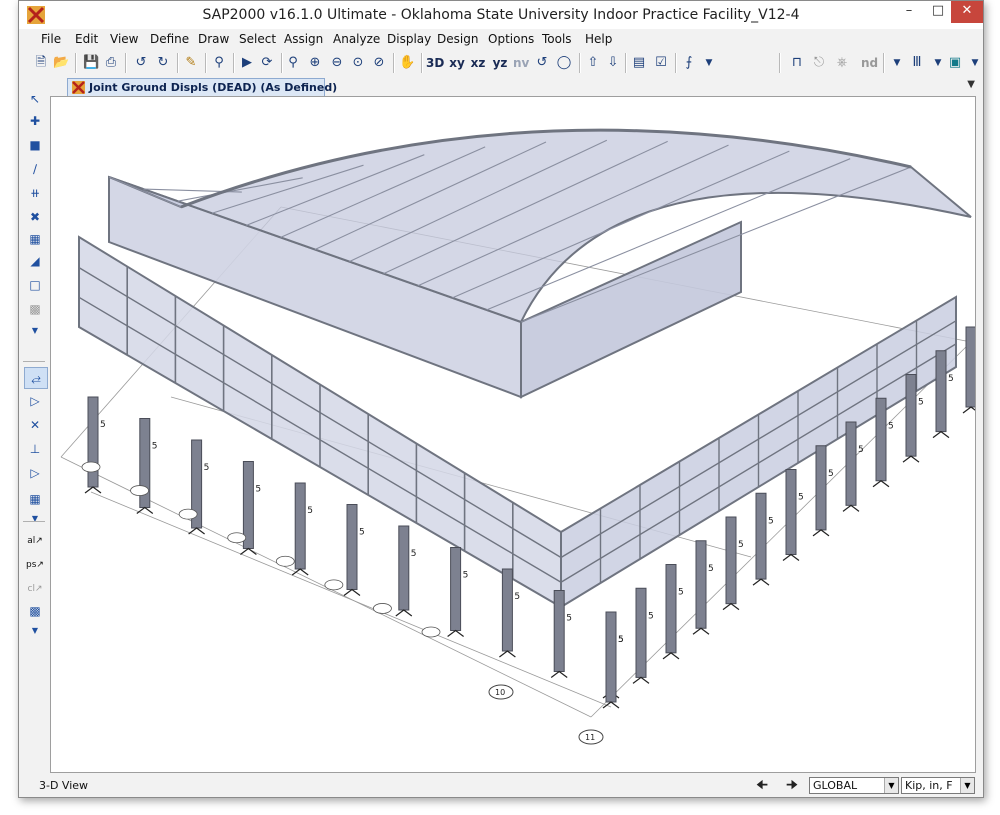 The image size is (1000, 815). I want to click on rotate-view-icon: ↺, so click(542, 63).